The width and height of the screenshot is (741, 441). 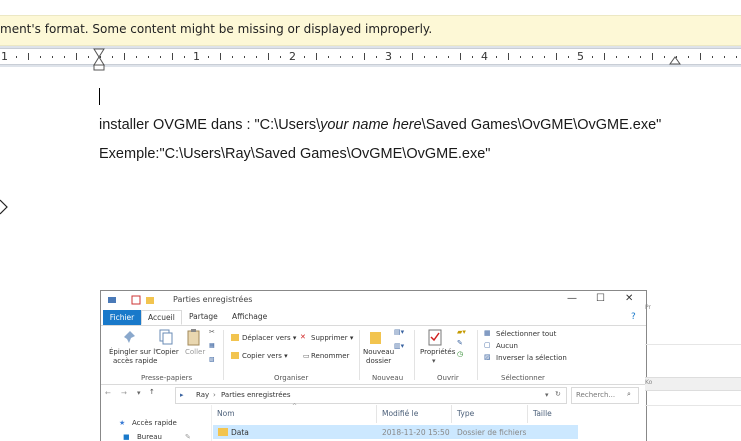 What do you see at coordinates (416, 432) in the screenshot?
I see `row-modified: 2018-11-20 15:50` at bounding box center [416, 432].